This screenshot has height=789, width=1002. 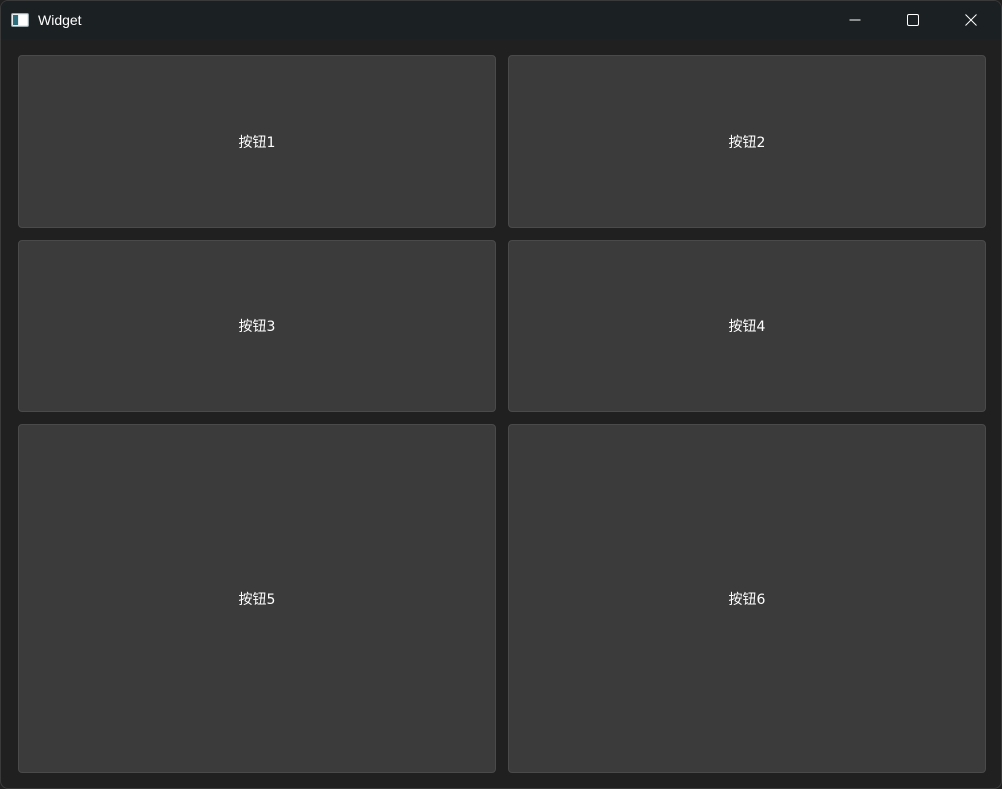 I want to click on button-1: 按钮1, so click(x=257, y=141).